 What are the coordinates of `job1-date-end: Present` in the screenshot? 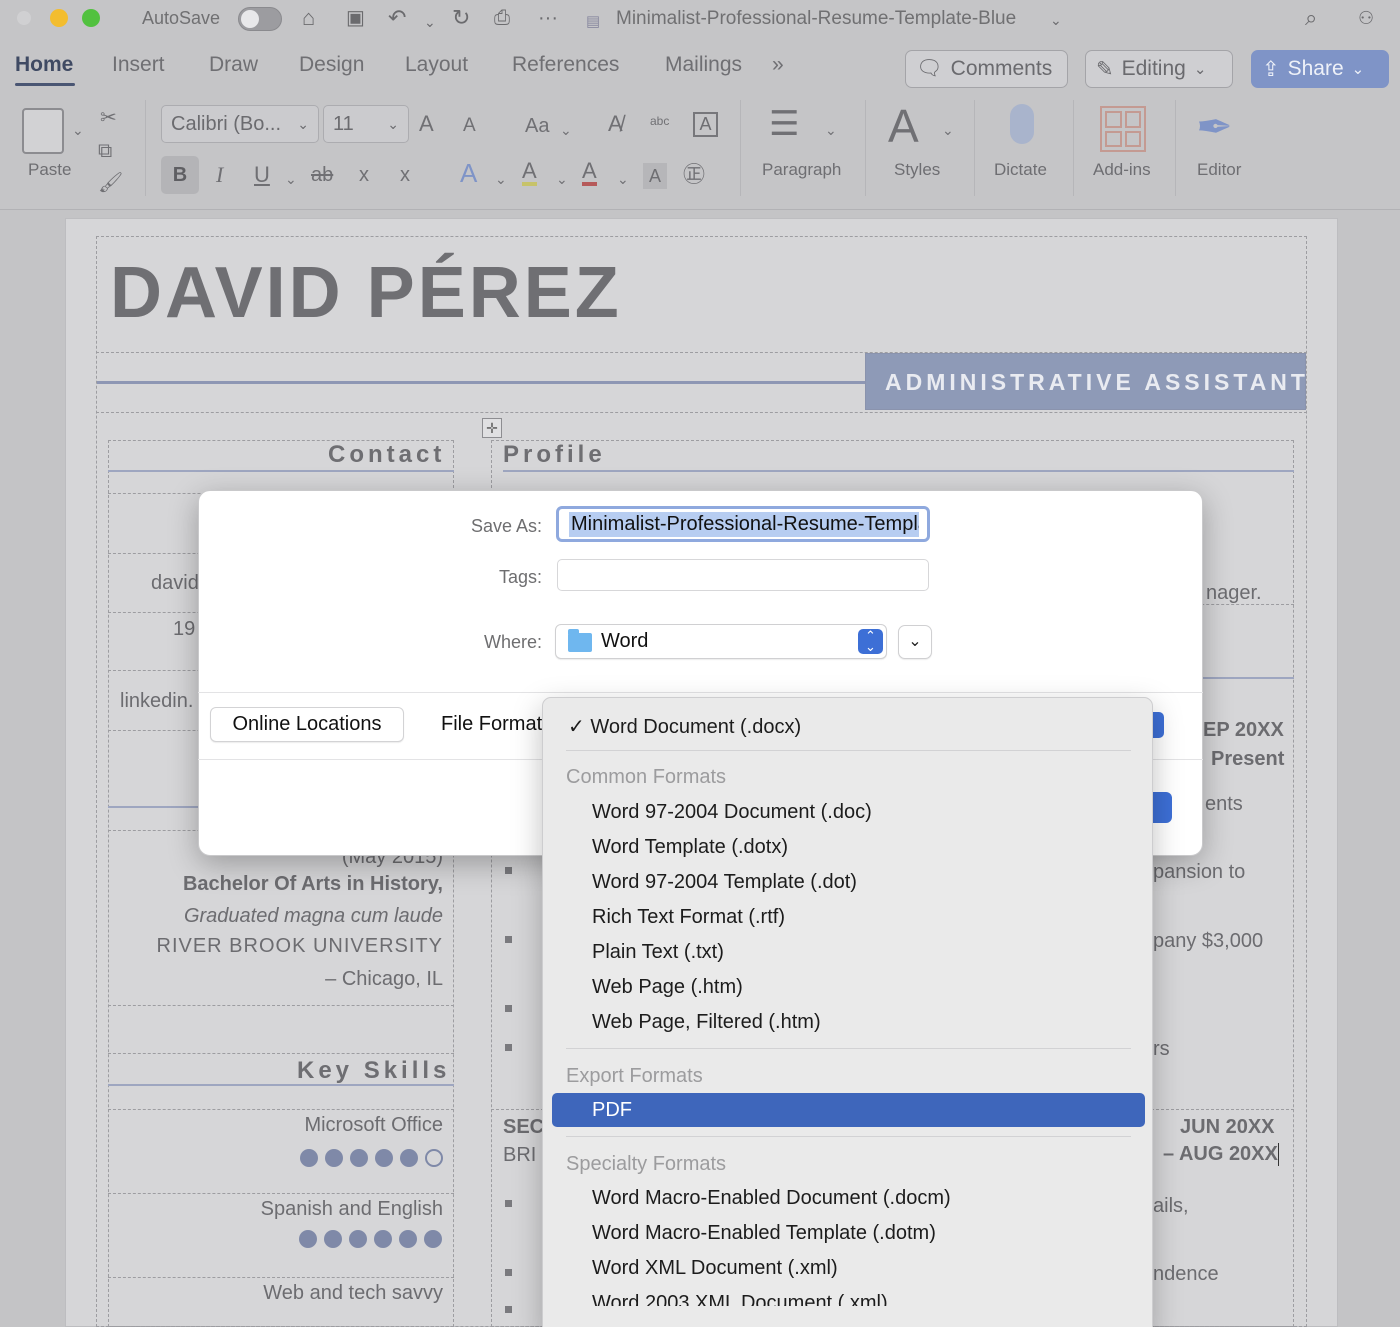 It's located at (1247, 759).